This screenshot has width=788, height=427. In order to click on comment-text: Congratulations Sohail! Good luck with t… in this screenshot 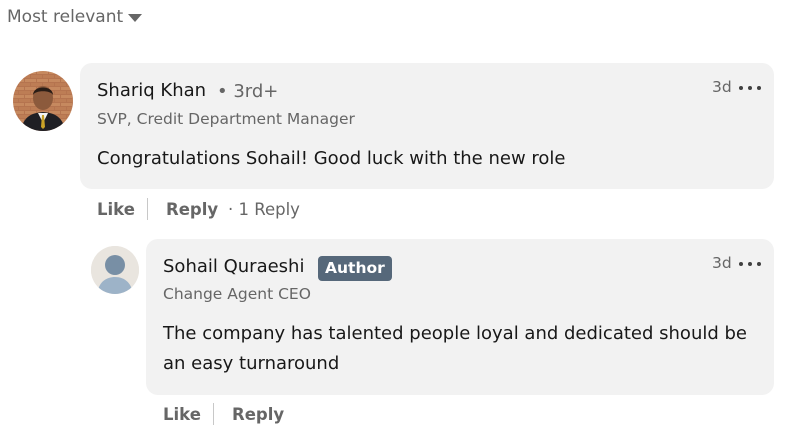, I will do `click(331, 158)`.